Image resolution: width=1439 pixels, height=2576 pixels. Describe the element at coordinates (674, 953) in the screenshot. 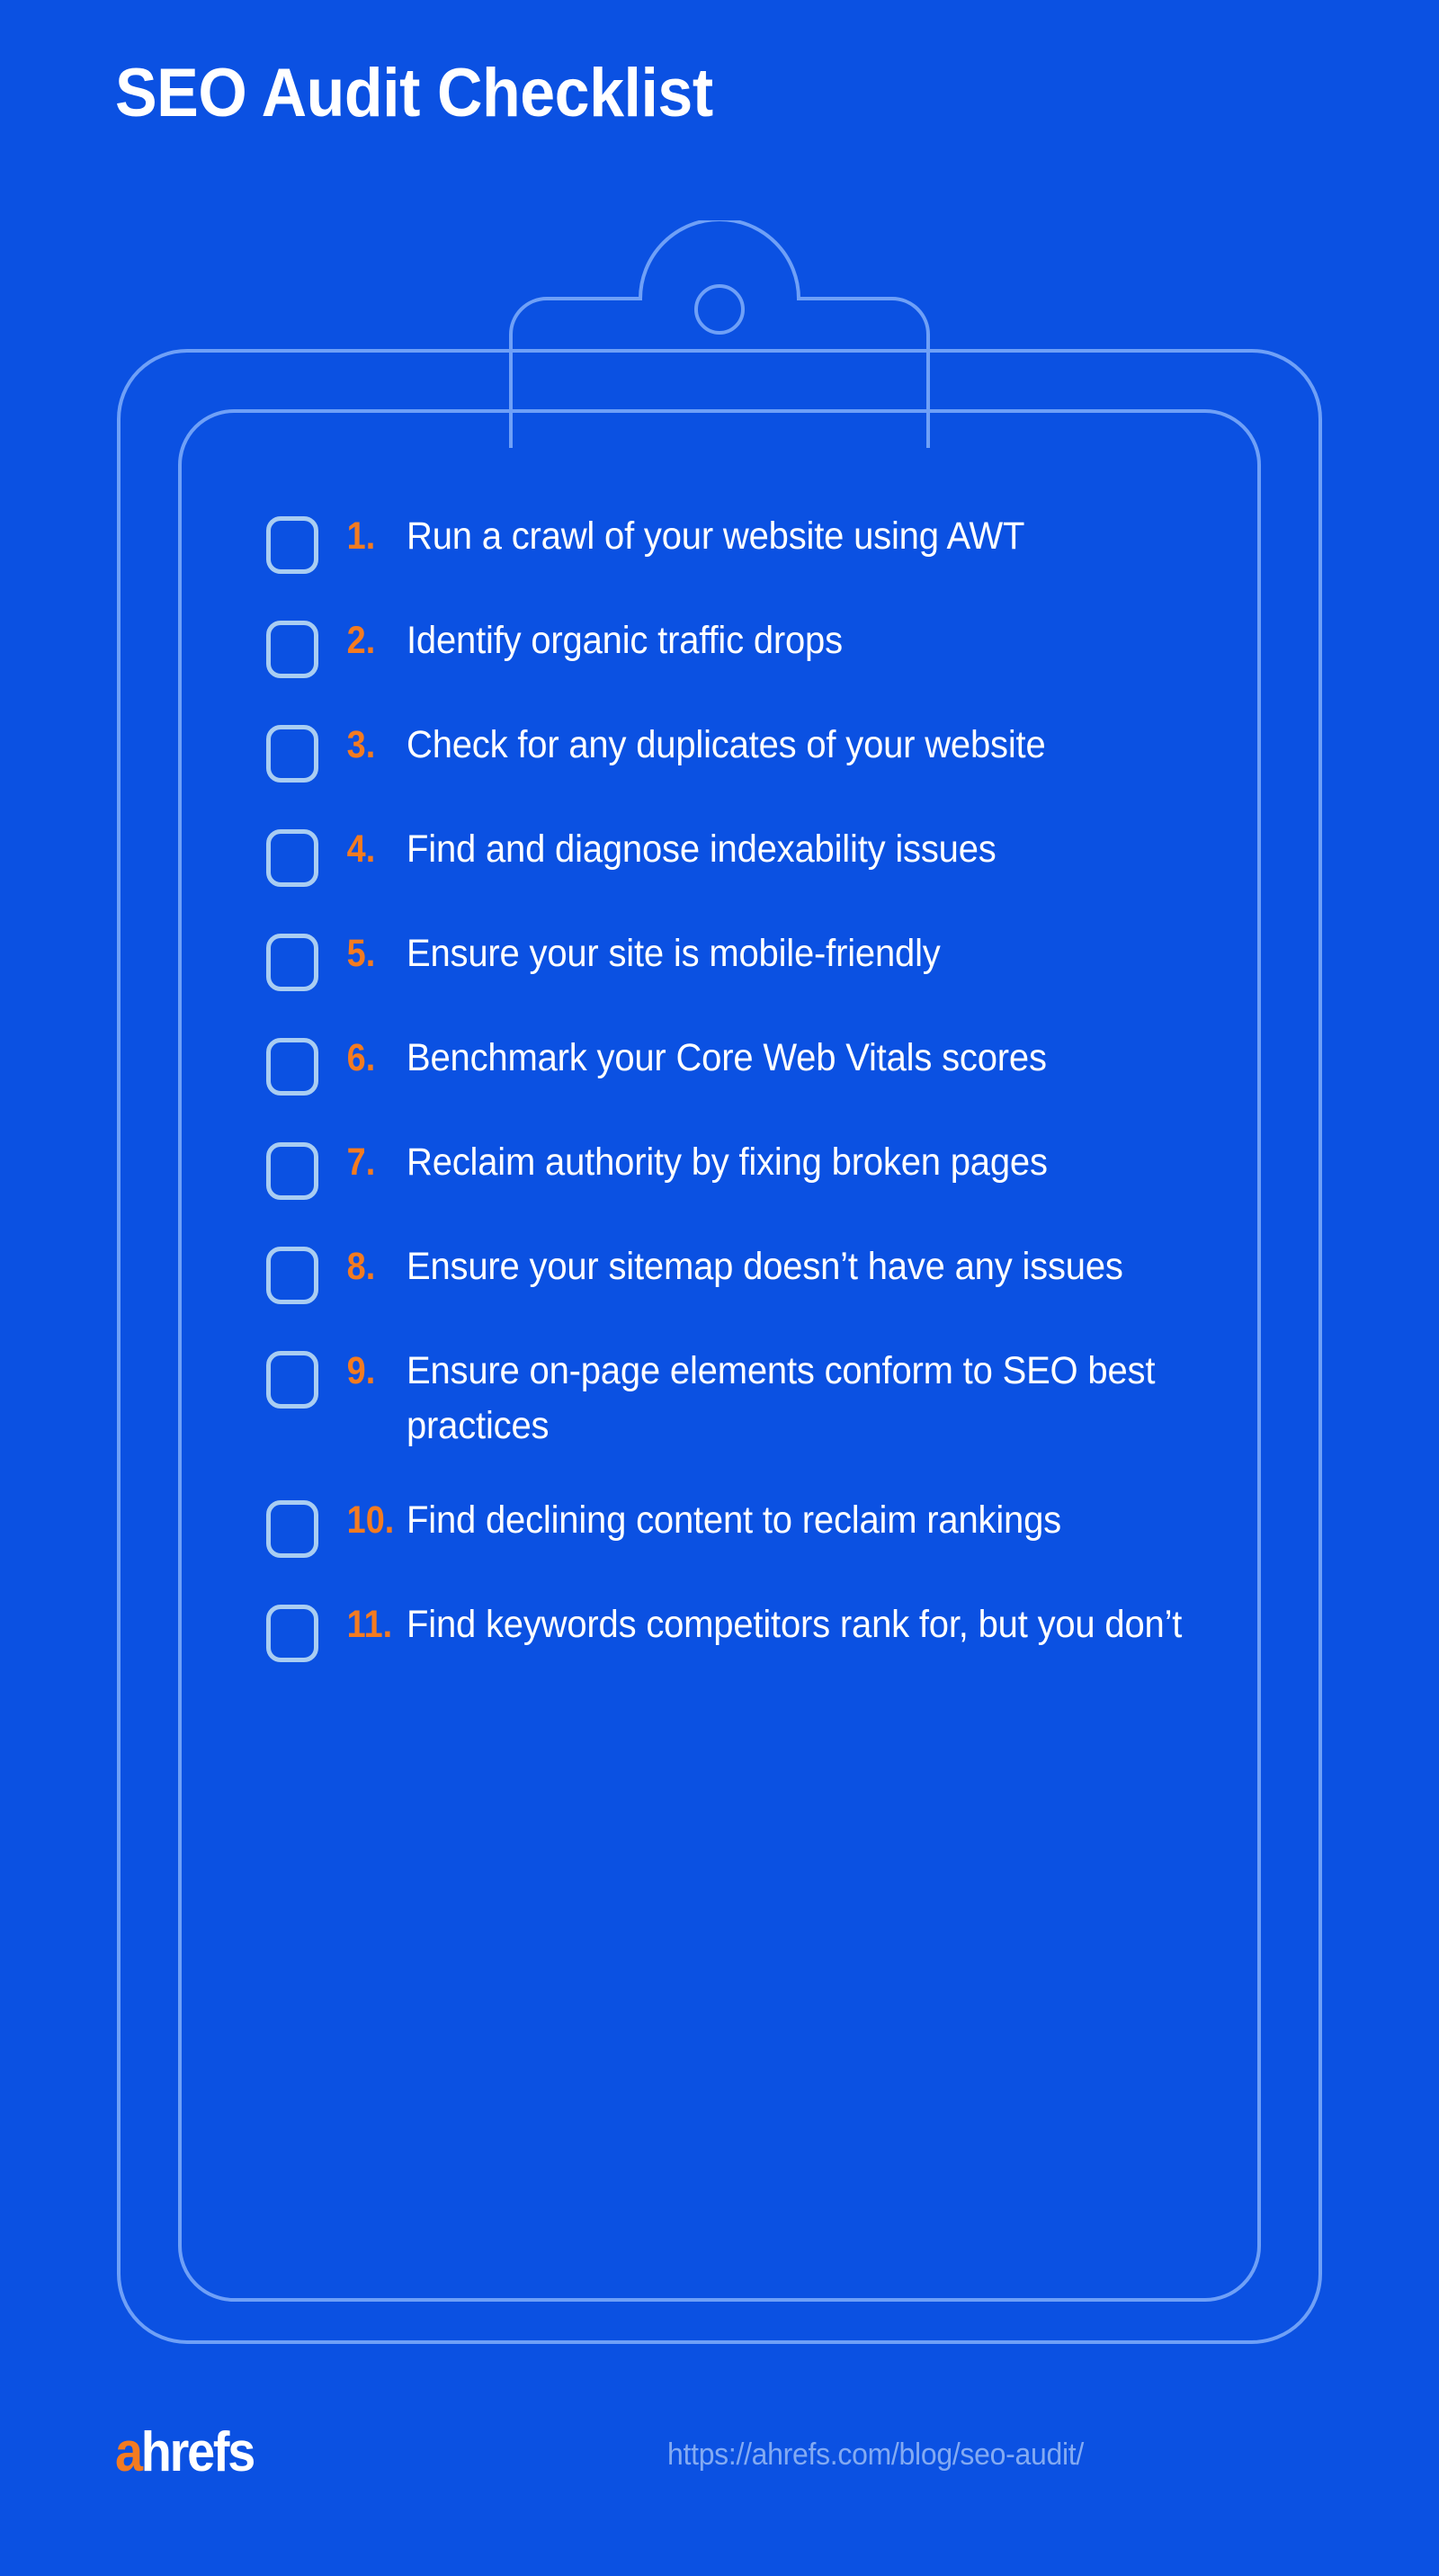

I see `list-item-label: Ensure your site is mobile-friendly` at that location.